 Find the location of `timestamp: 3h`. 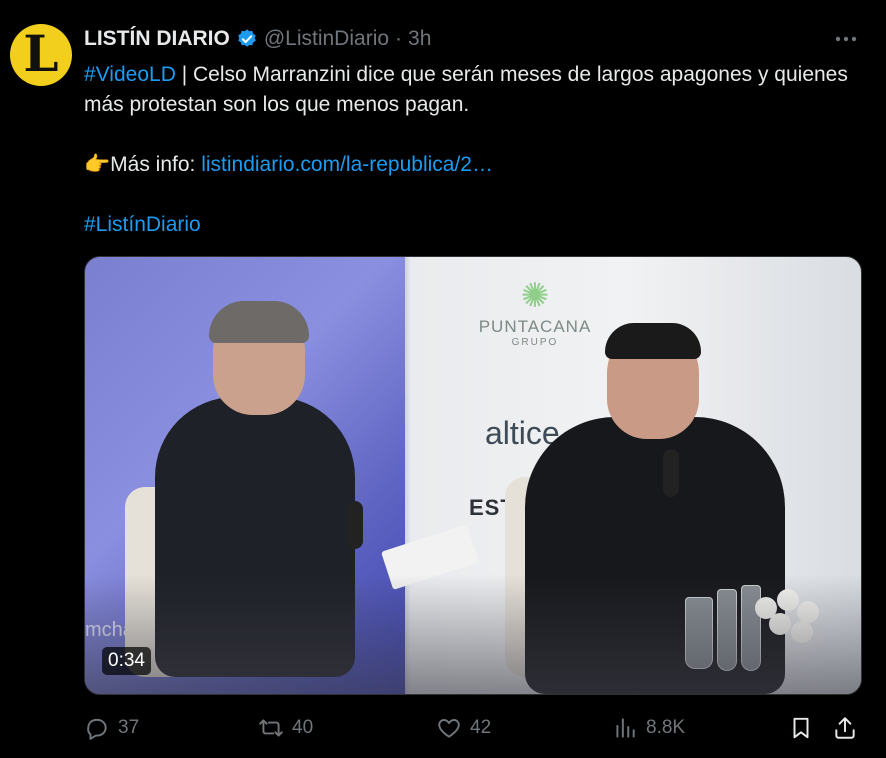

timestamp: 3h is located at coordinates (419, 39).